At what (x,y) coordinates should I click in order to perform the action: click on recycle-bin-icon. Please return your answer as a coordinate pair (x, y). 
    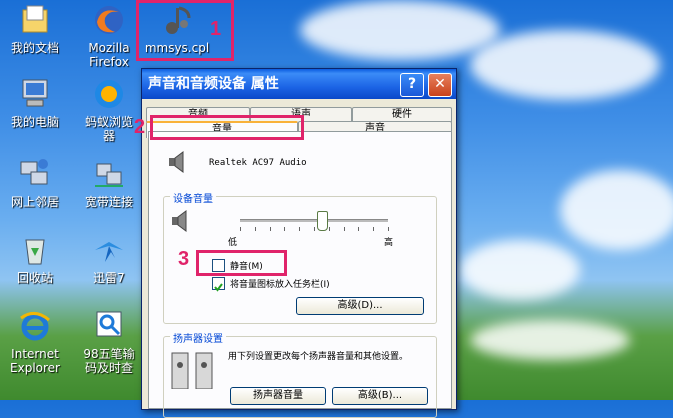
    Looking at the image, I should click on (35, 250).